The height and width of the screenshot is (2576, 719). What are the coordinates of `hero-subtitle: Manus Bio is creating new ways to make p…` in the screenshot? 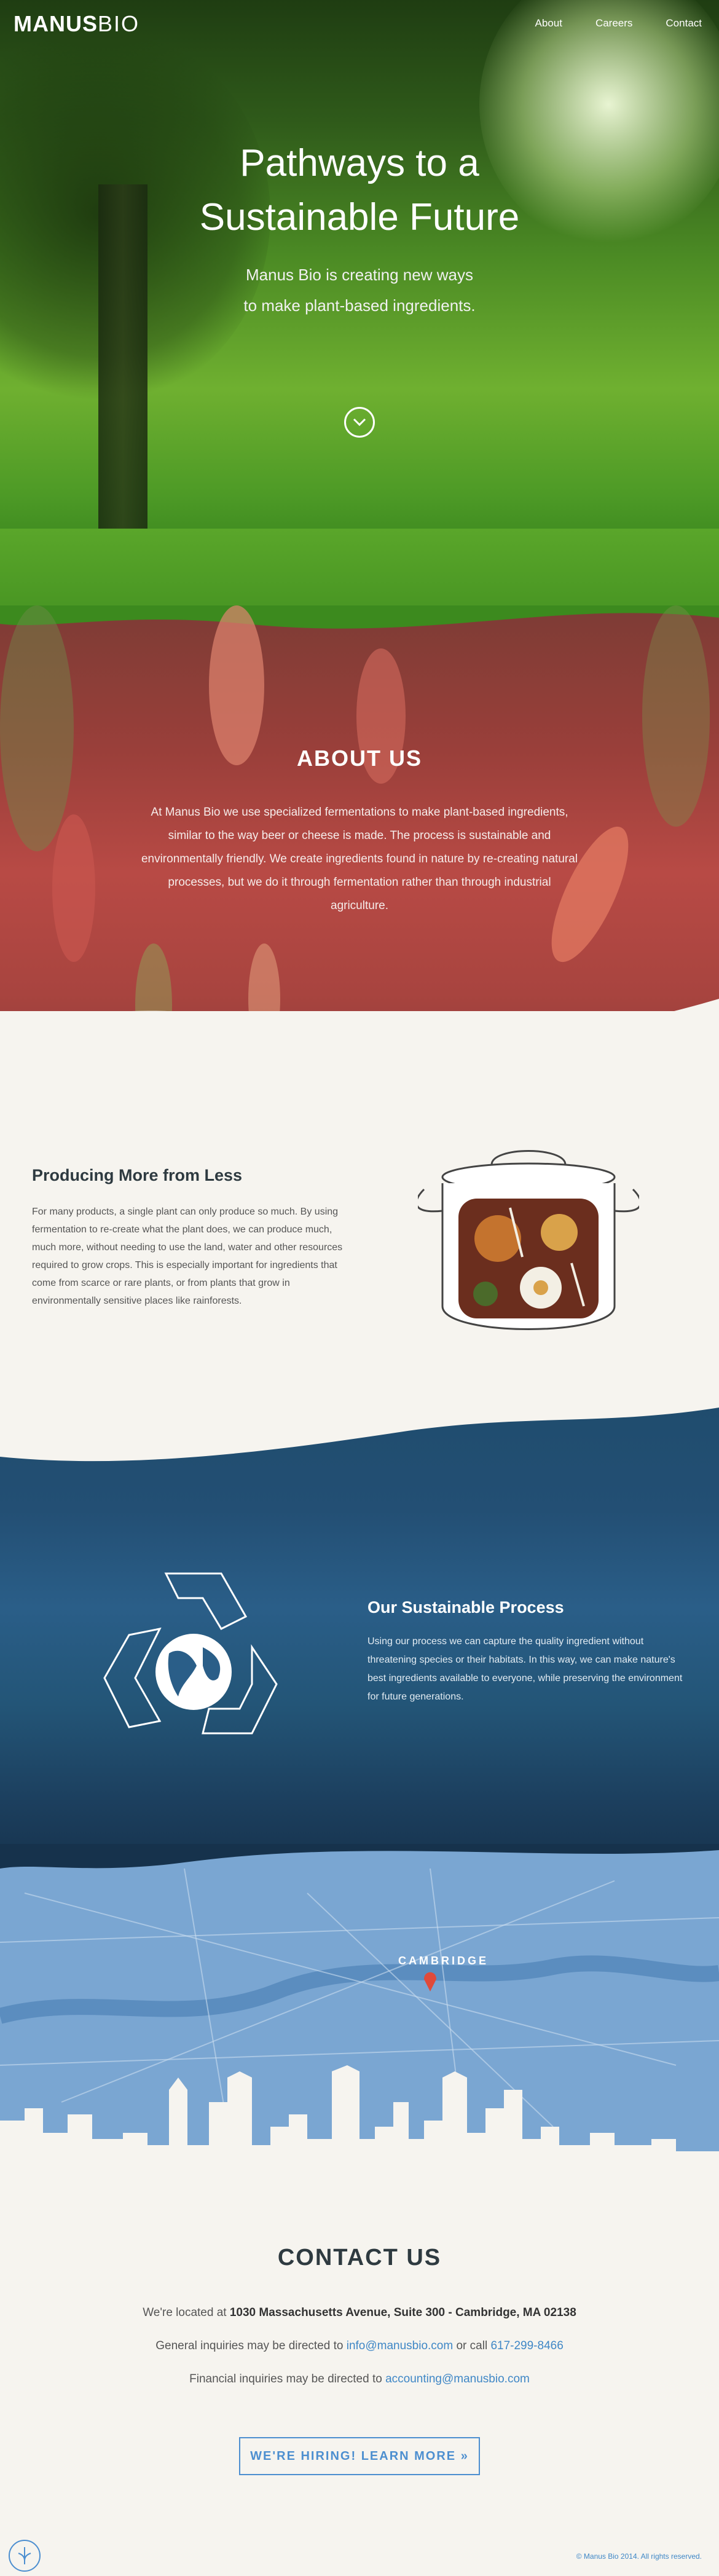 It's located at (359, 291).